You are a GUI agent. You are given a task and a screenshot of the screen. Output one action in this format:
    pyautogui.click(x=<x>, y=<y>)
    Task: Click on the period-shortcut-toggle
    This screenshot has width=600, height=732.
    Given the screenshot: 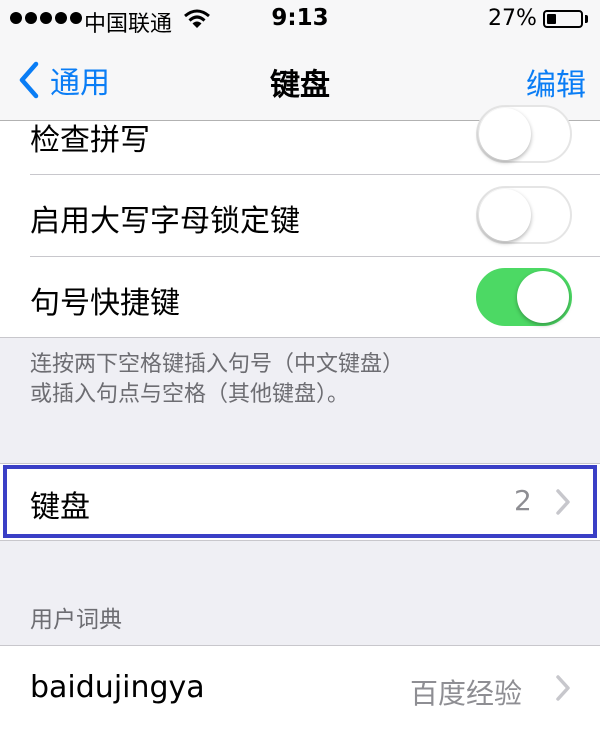 What is the action you would take?
    pyautogui.click(x=524, y=297)
    